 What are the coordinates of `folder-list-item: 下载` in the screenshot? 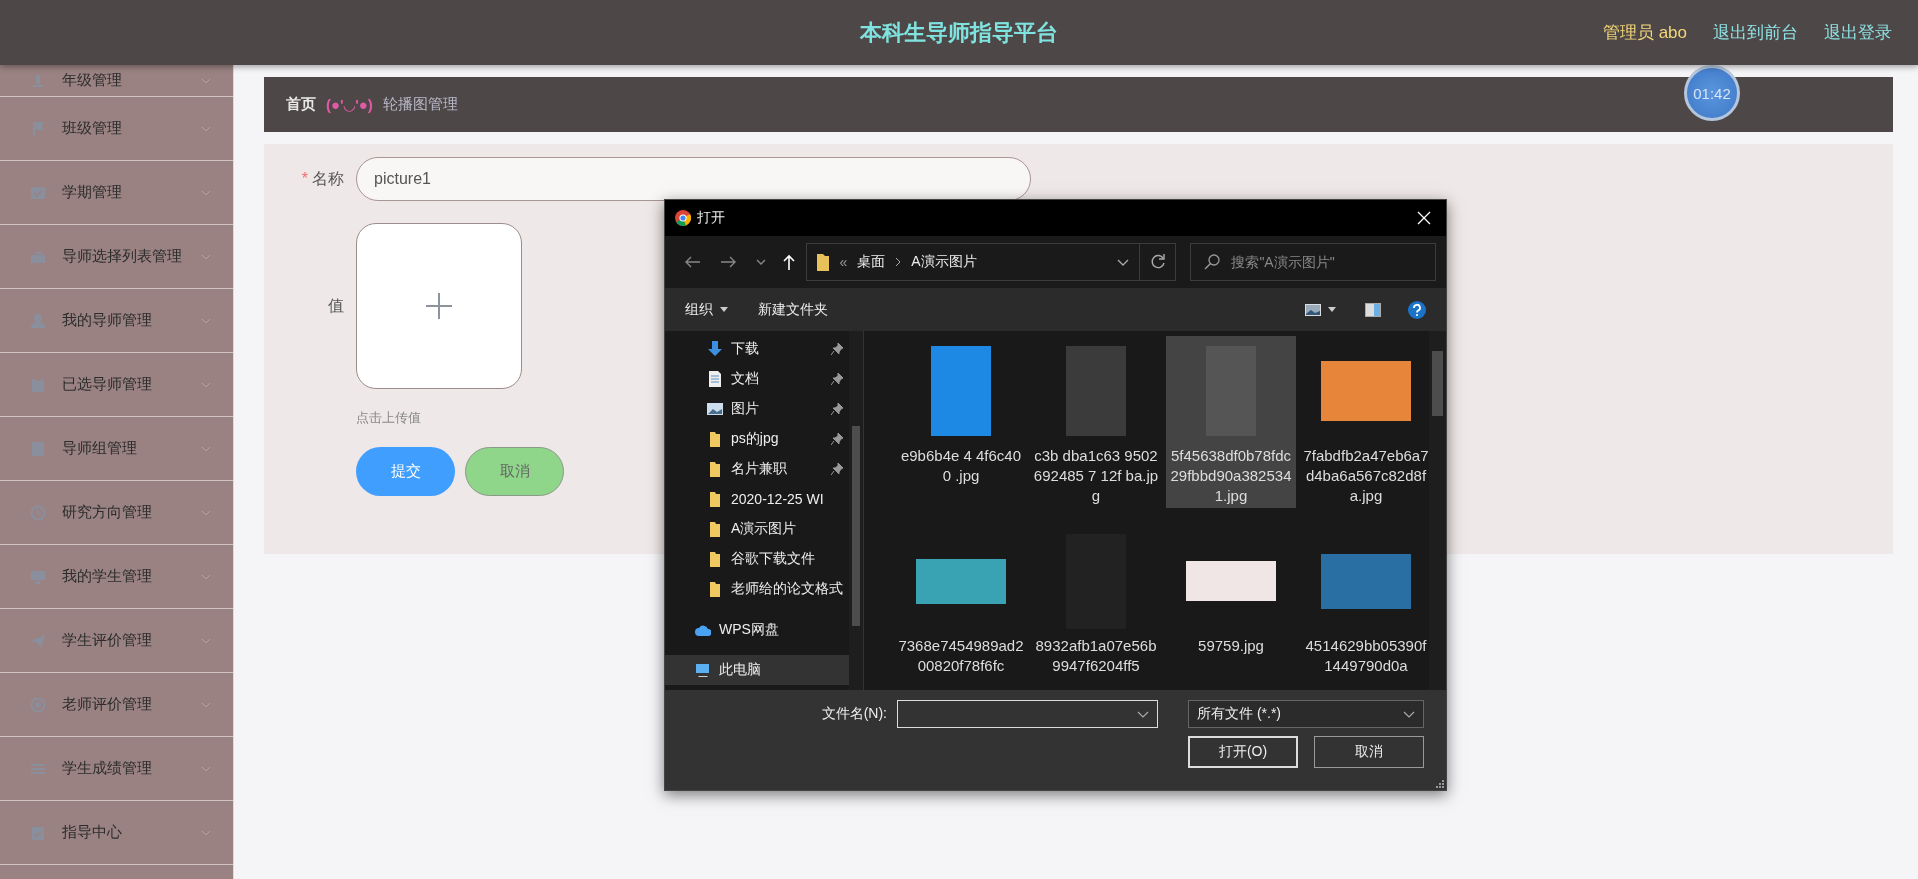 It's located at (757, 349).